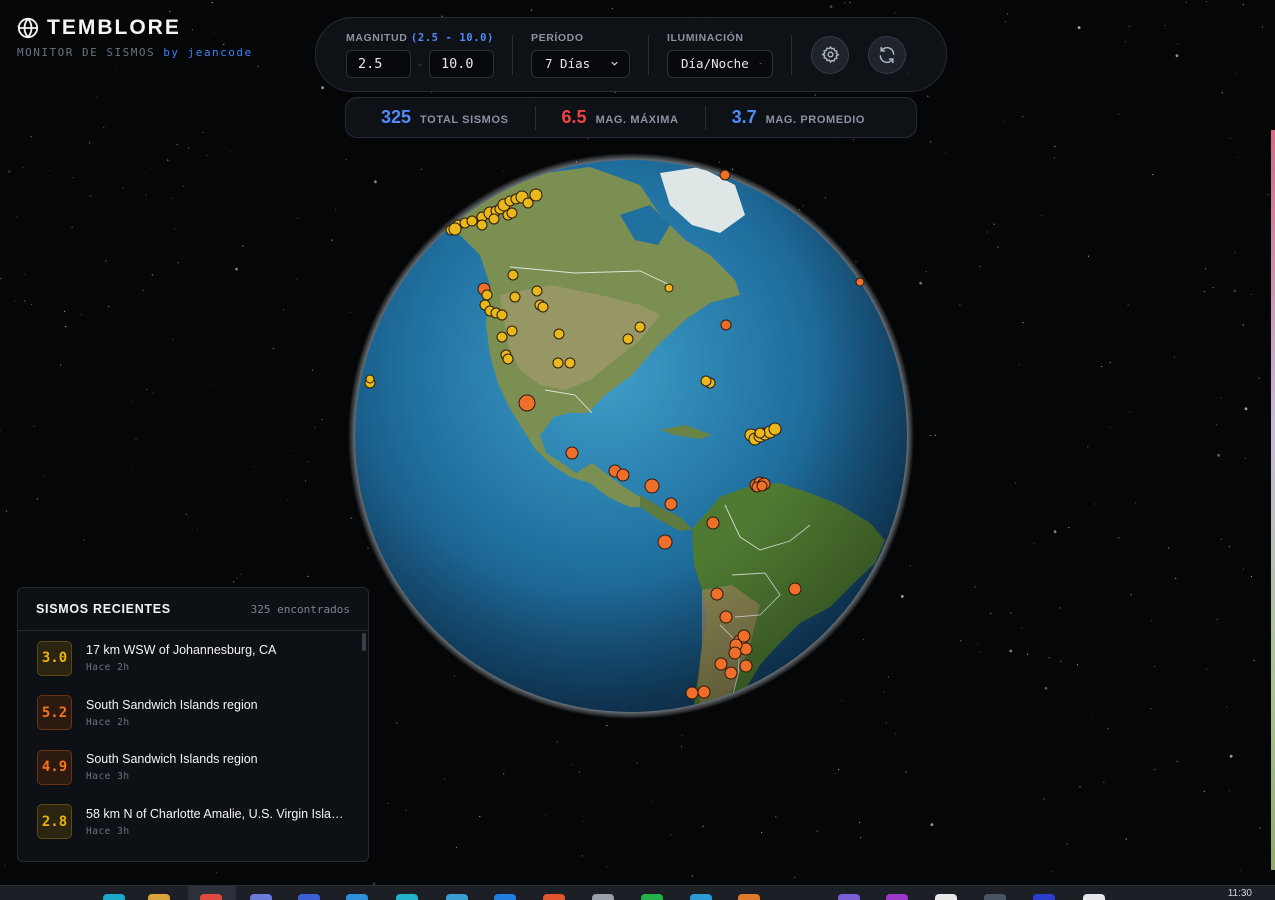 This screenshot has width=1275, height=900. Describe the element at coordinates (378, 63) in the screenshot. I see `magnitude-min-input: 2.5` at that location.